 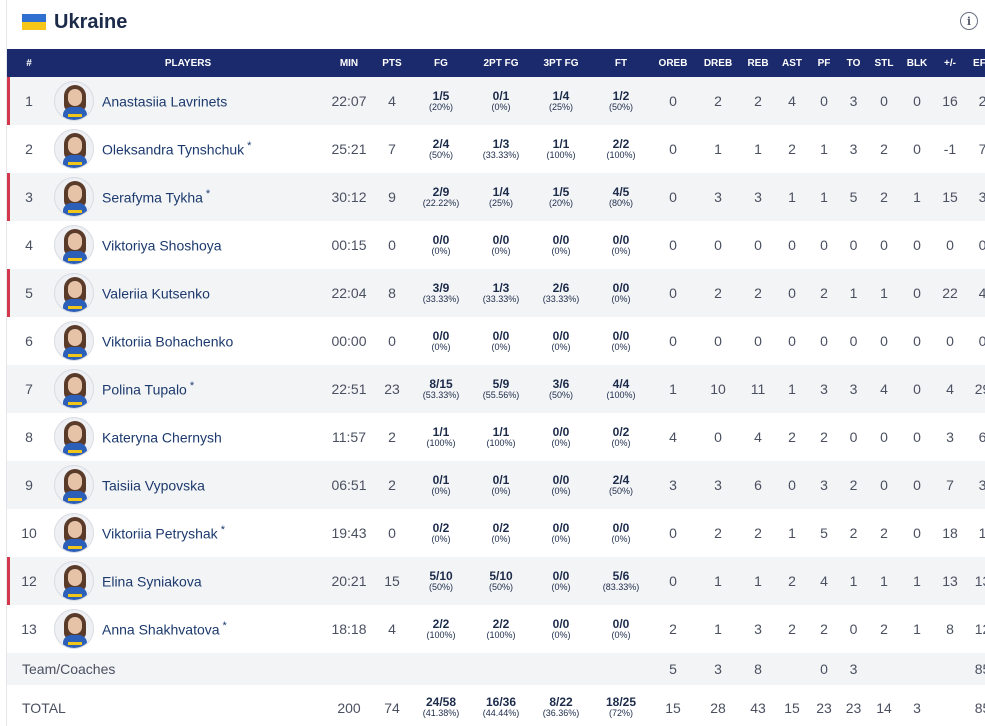 I want to click on player-name: Anastasiia Lavrinets, so click(x=164, y=102).